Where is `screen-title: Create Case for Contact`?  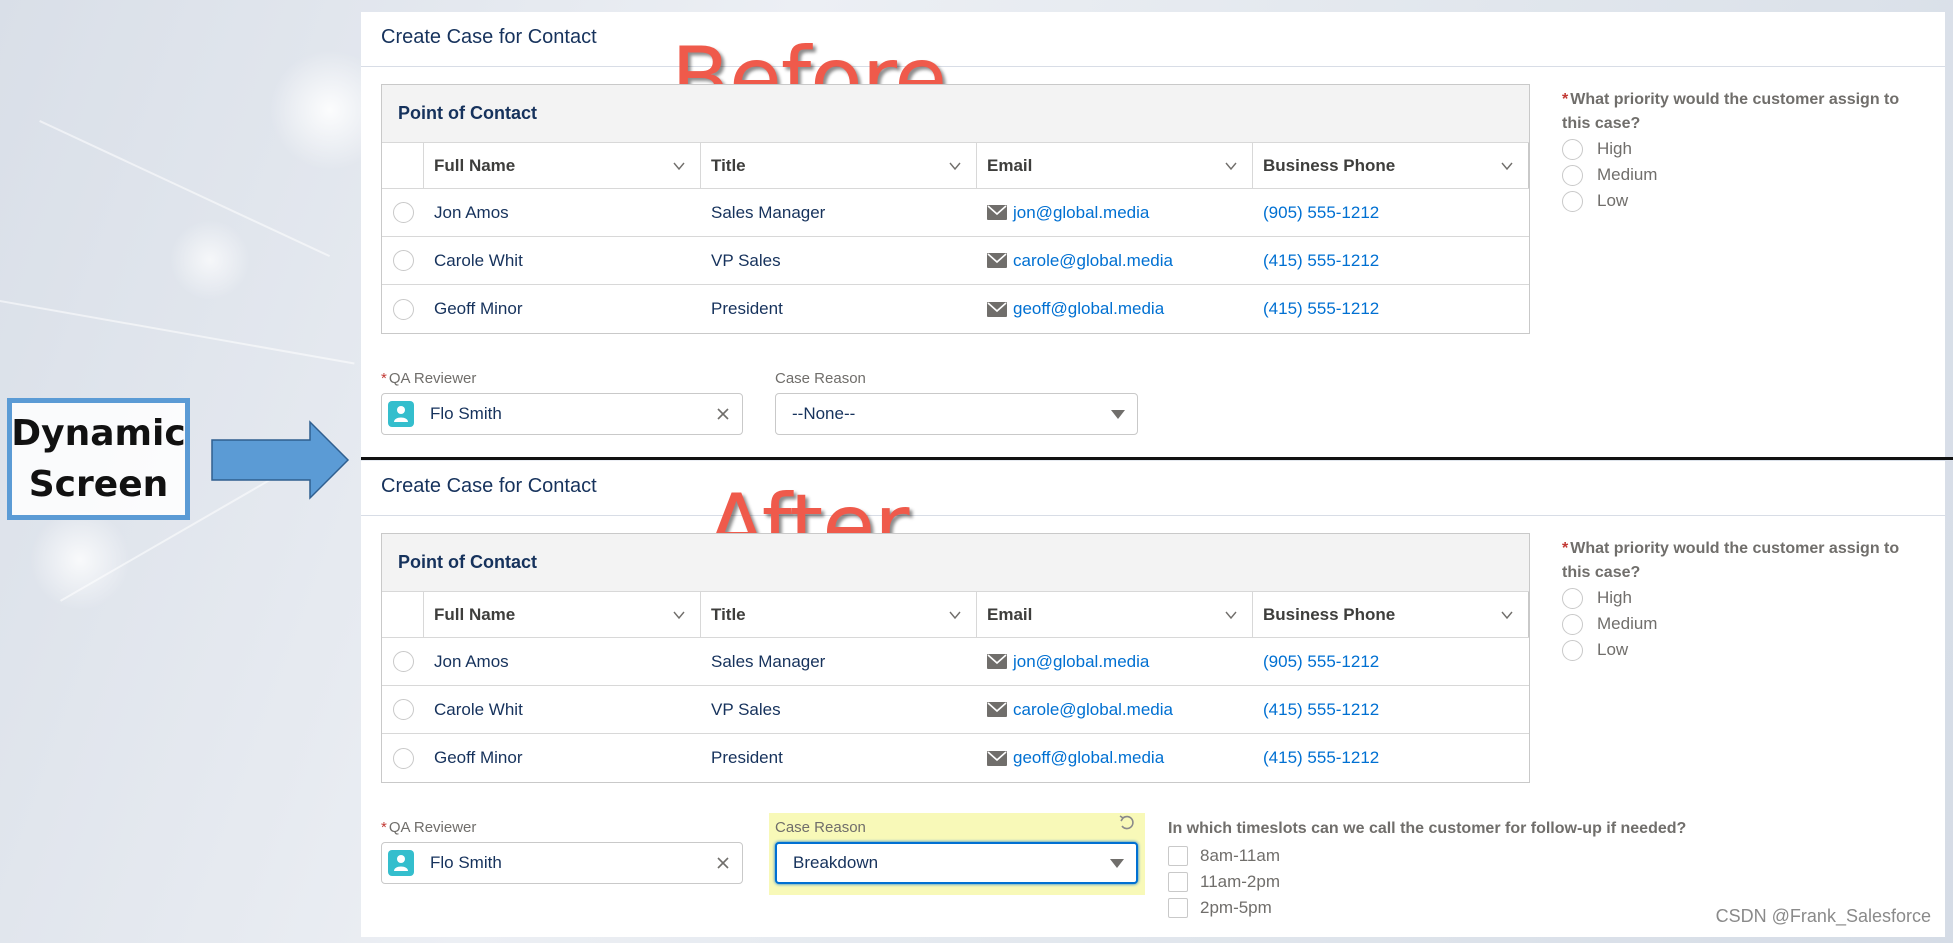 screen-title: Create Case for Contact is located at coordinates (489, 486).